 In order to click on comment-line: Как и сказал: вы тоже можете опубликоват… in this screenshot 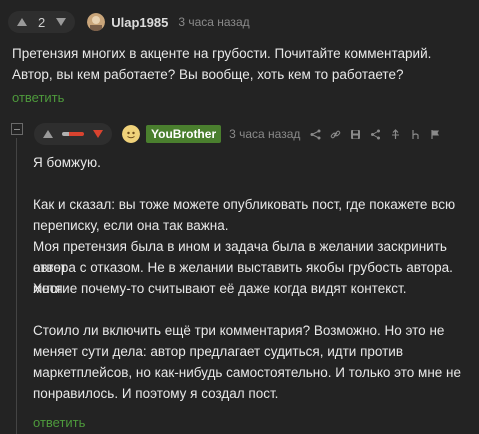, I will do `click(244, 204)`.